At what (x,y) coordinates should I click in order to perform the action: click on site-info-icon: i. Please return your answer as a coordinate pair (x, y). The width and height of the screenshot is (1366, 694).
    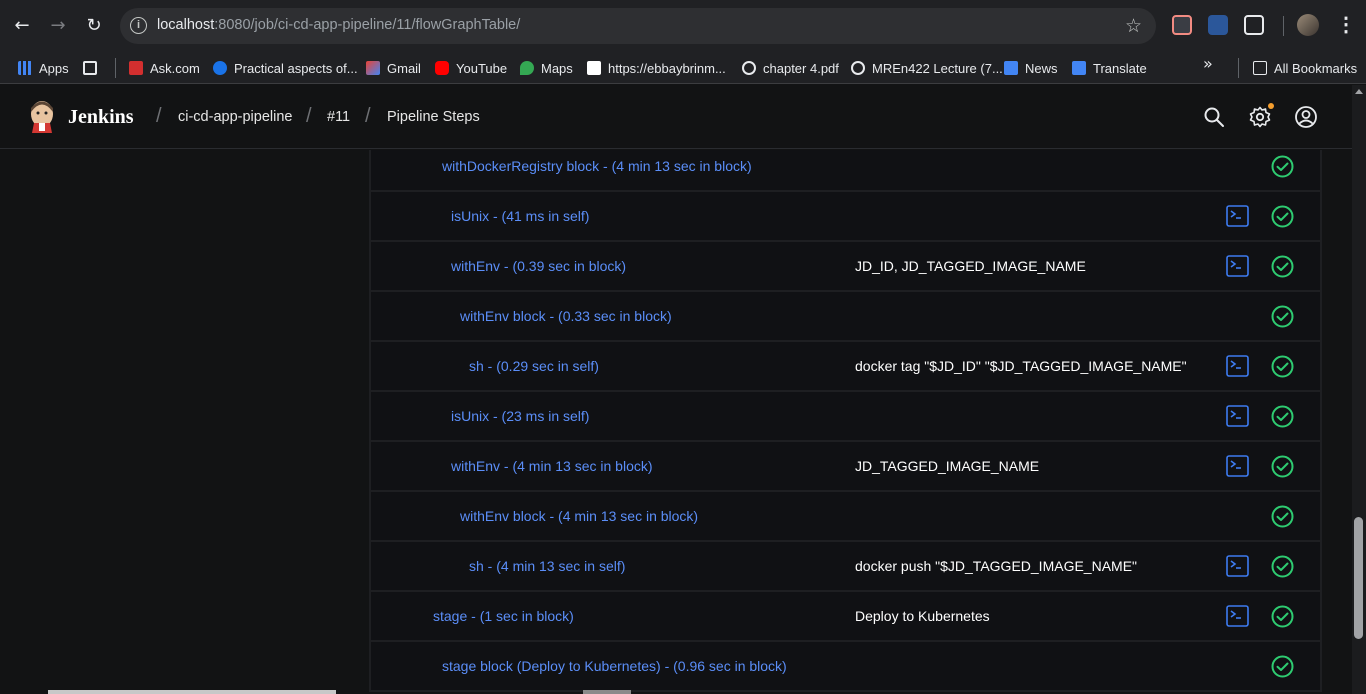
    Looking at the image, I should click on (138, 25).